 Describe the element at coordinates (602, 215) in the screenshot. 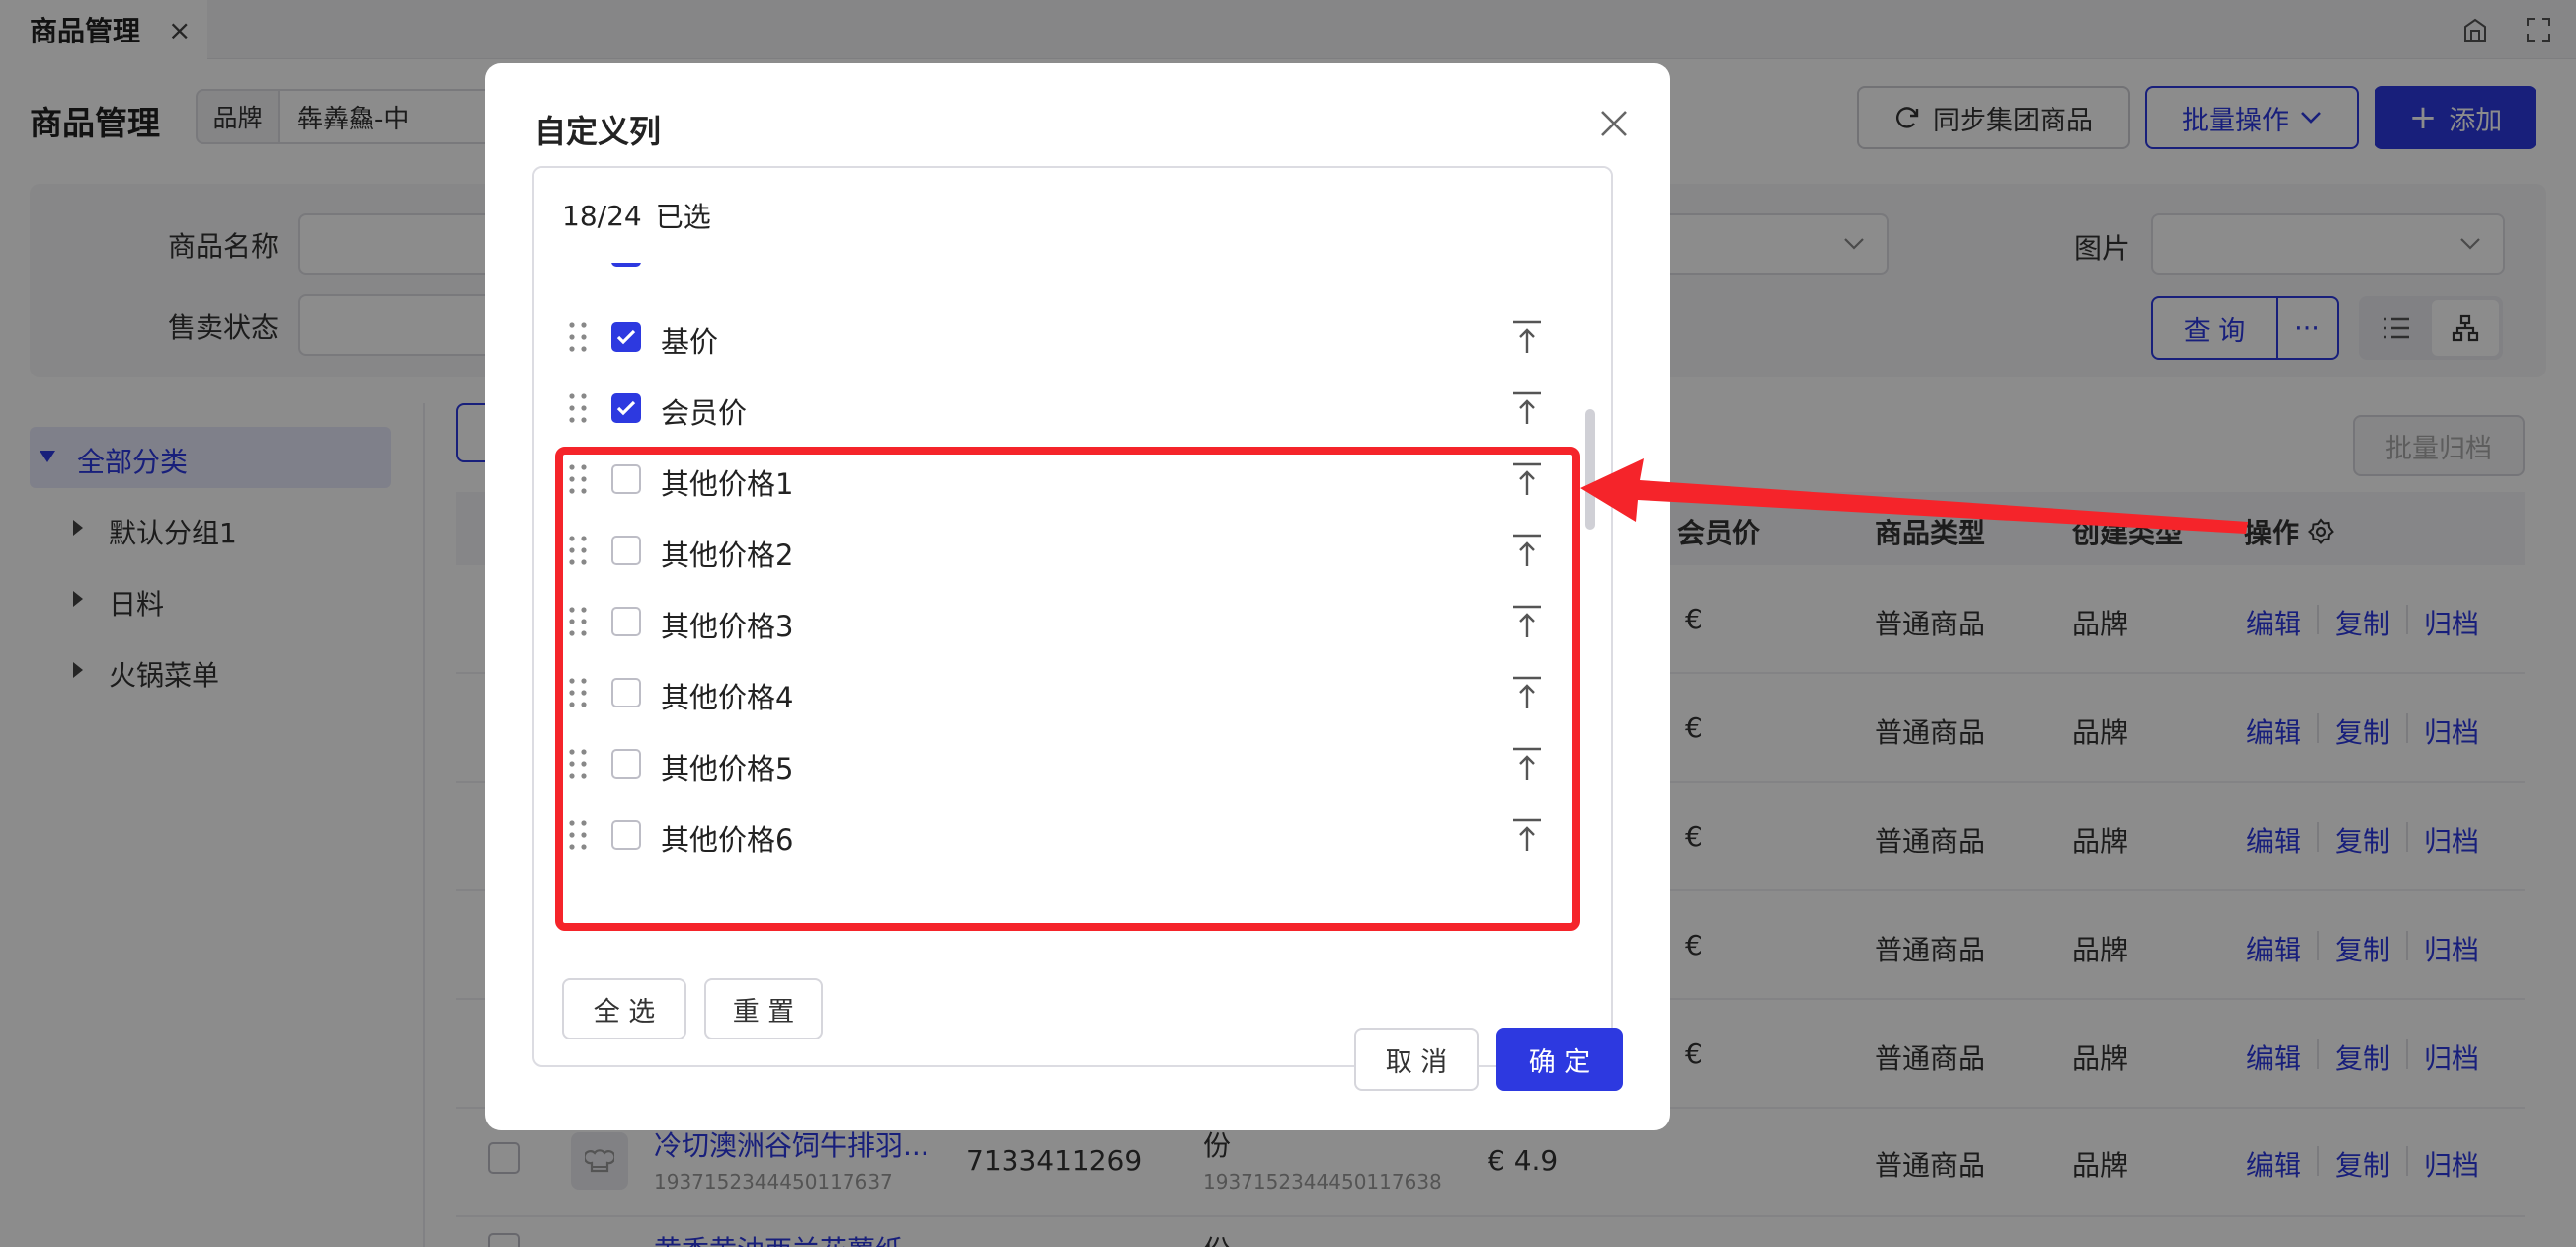

I see `selection-count: 18/24` at that location.